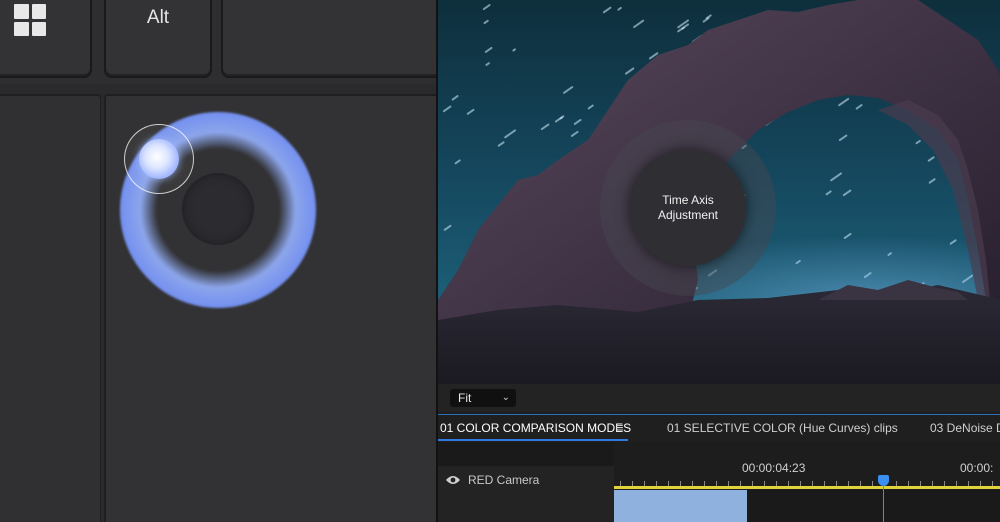 This screenshot has height=522, width=1000. What do you see at coordinates (453, 480) in the screenshot?
I see `eye-icon` at bounding box center [453, 480].